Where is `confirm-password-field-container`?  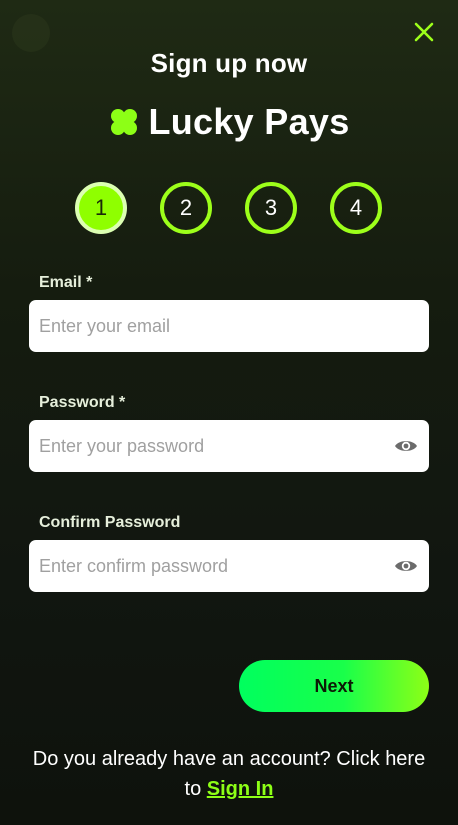
confirm-password-field-container is located at coordinates (229, 566).